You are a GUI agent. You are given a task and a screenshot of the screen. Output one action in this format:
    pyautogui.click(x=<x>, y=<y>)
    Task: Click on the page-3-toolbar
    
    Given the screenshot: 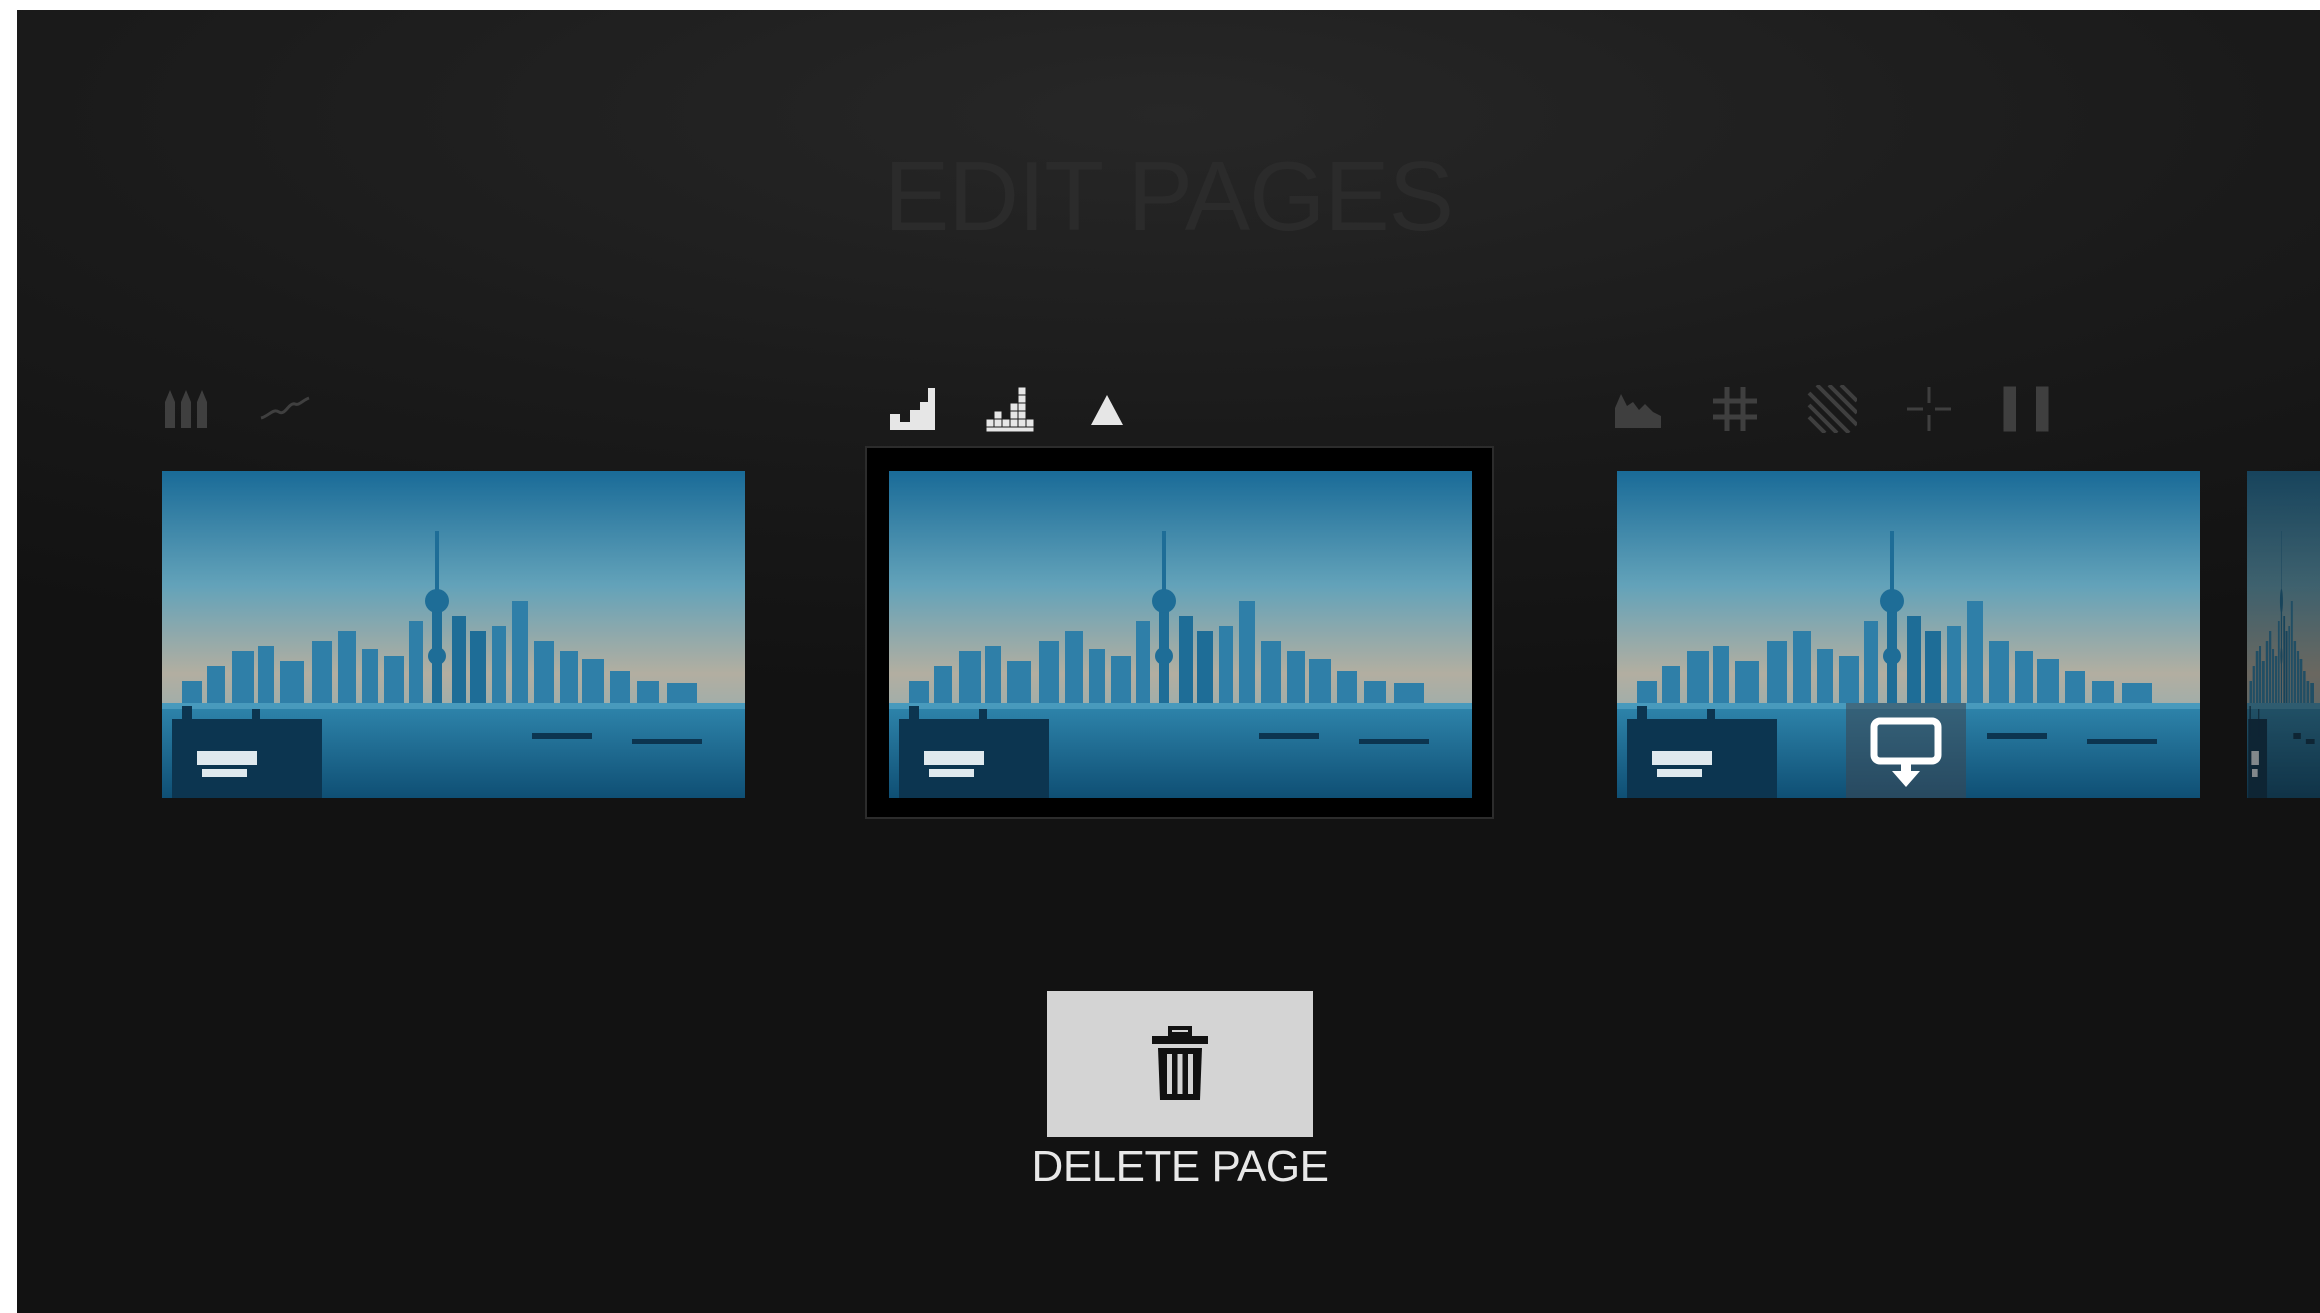 What is the action you would take?
    pyautogui.click(x=1854, y=409)
    